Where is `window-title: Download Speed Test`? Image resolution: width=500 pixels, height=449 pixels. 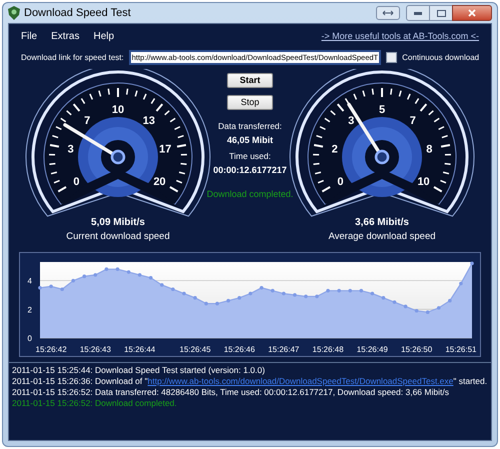
window-title: Download Speed Test is located at coordinates (77, 13).